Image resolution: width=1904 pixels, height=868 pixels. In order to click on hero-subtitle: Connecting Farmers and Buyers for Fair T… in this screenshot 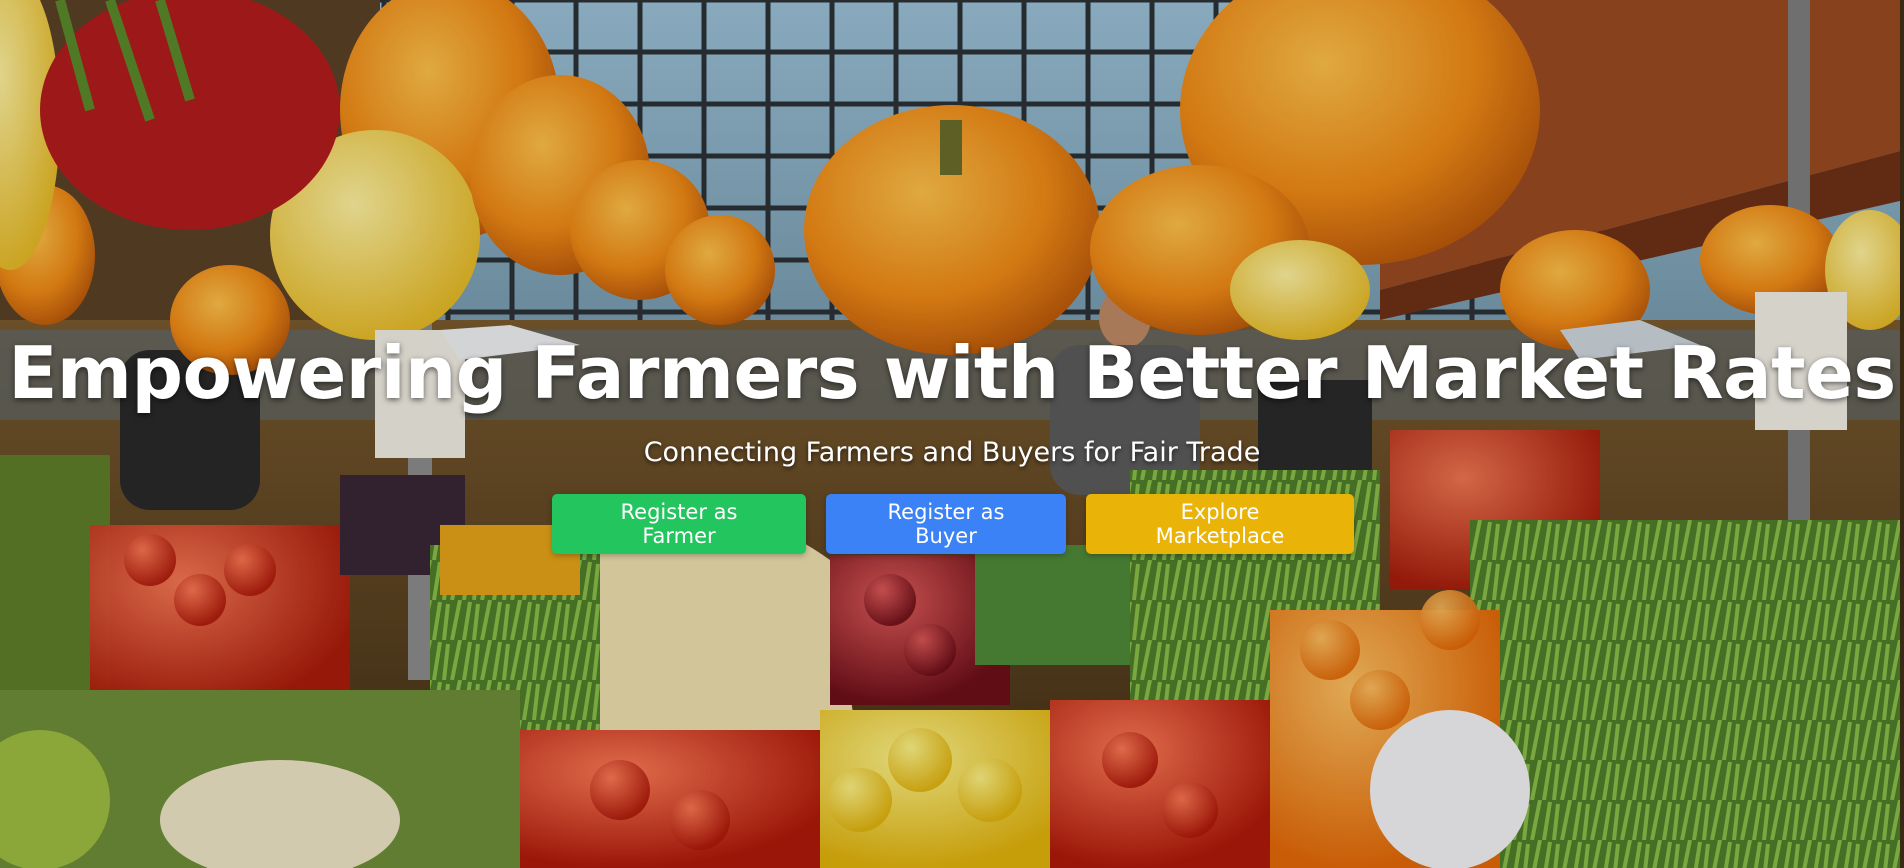, I will do `click(952, 452)`.